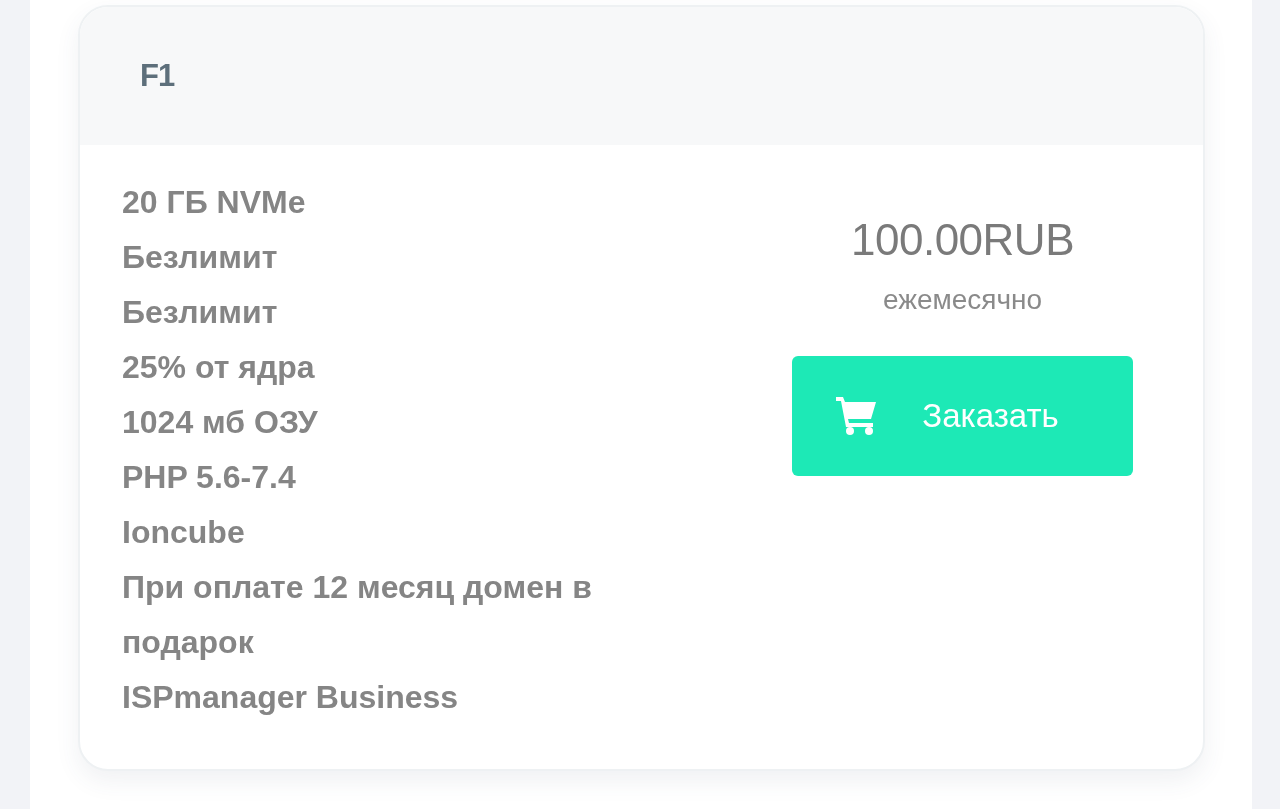  What do you see at coordinates (857, 416) in the screenshot?
I see `cart-icon` at bounding box center [857, 416].